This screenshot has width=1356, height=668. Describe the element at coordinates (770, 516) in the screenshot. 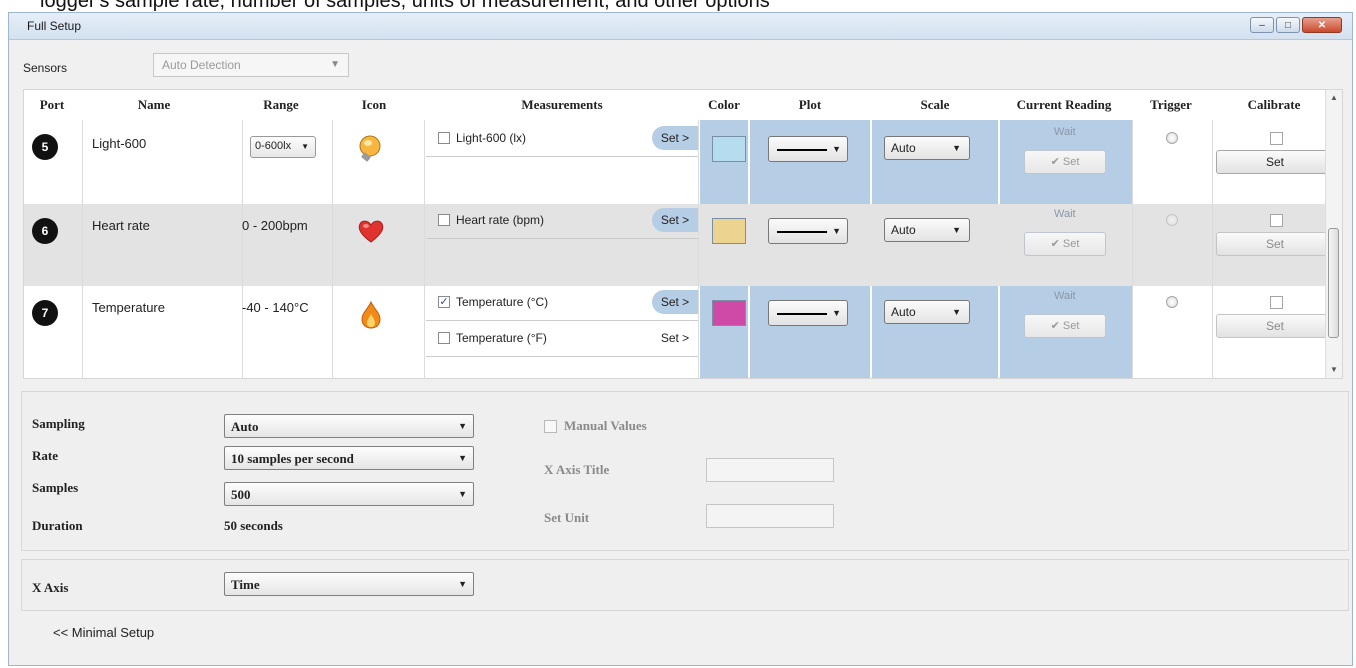

I see `set-unit-input` at that location.